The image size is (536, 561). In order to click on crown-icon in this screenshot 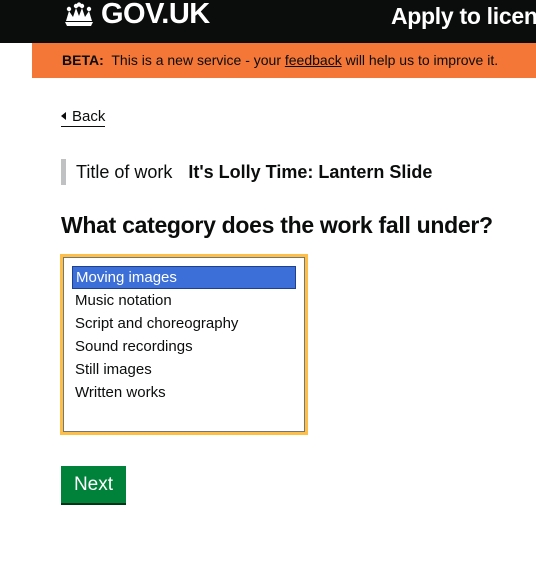, I will do `click(79, 15)`.